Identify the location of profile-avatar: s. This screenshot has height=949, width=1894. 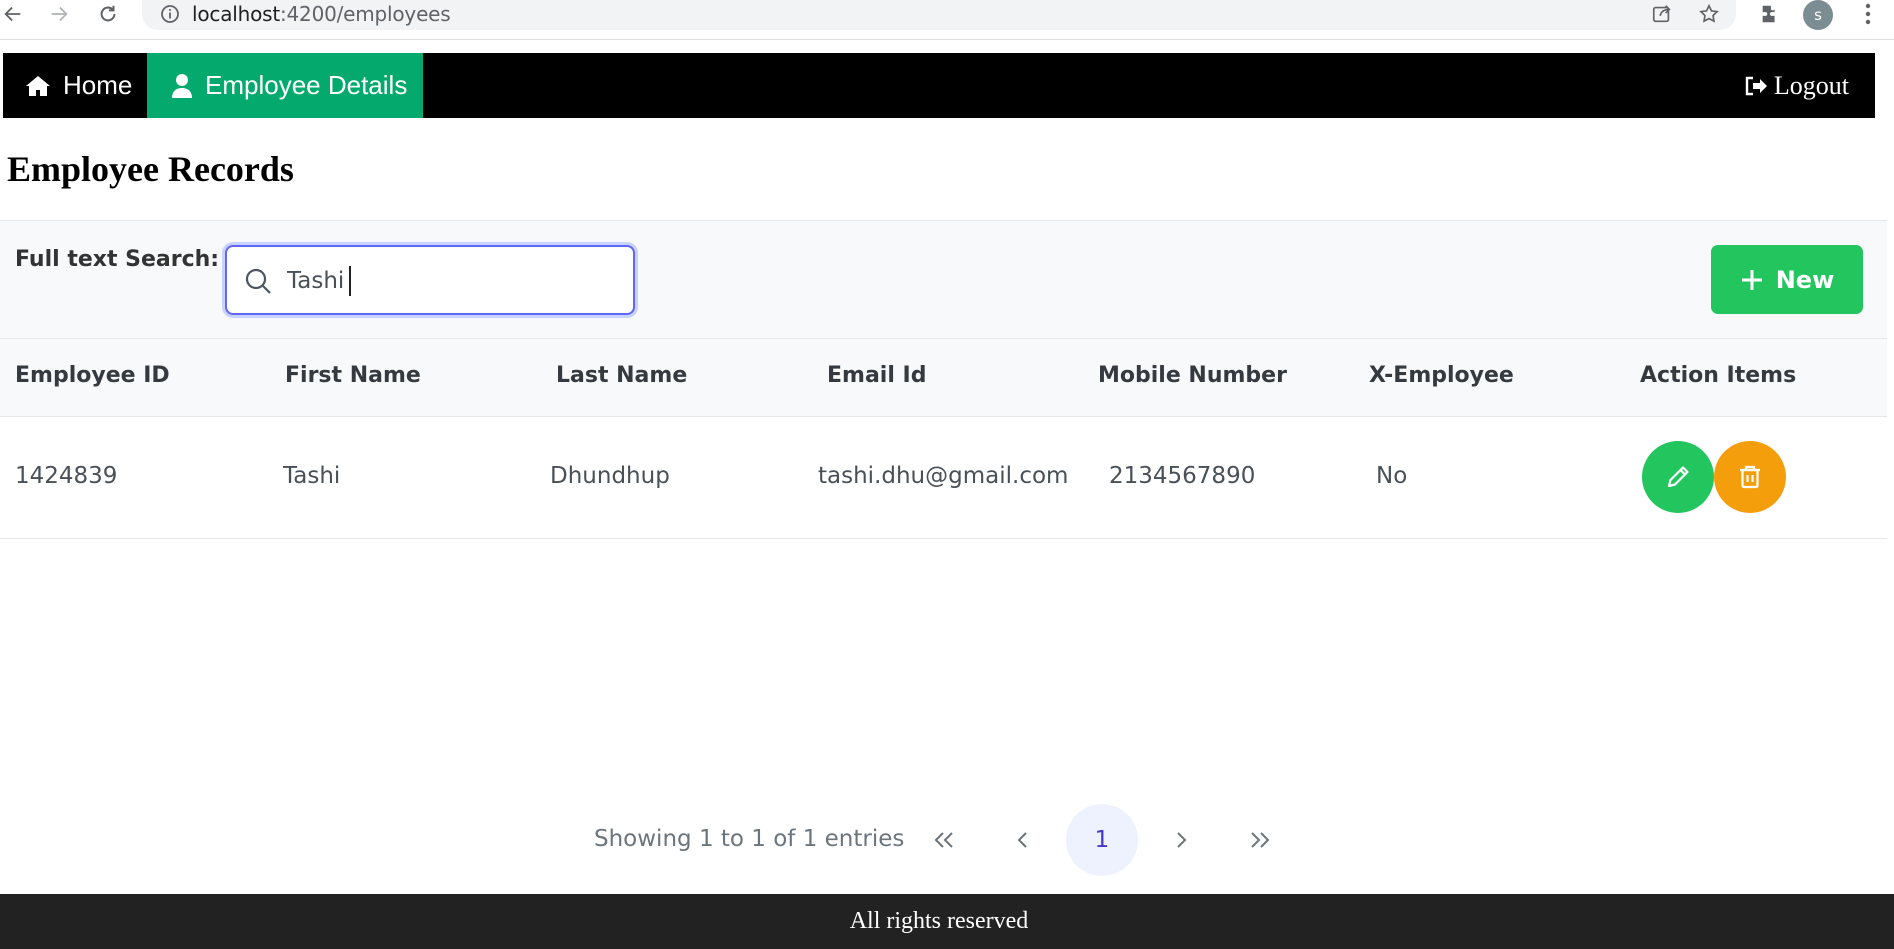
(1818, 15).